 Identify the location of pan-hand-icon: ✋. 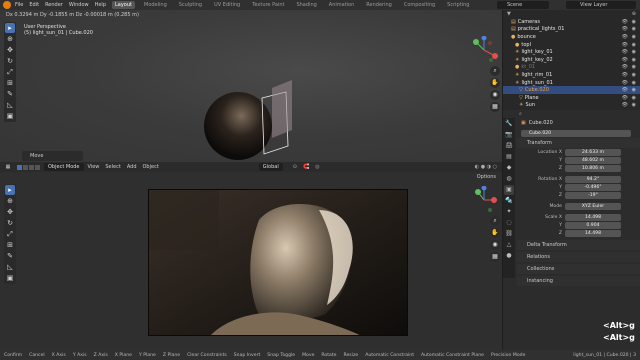
(495, 83).